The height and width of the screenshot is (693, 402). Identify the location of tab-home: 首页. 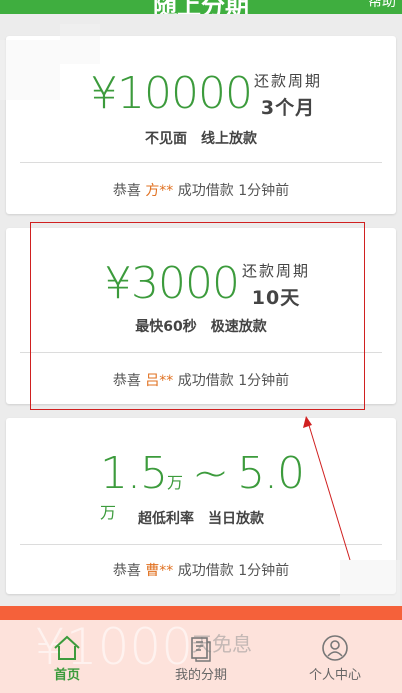
(67, 660).